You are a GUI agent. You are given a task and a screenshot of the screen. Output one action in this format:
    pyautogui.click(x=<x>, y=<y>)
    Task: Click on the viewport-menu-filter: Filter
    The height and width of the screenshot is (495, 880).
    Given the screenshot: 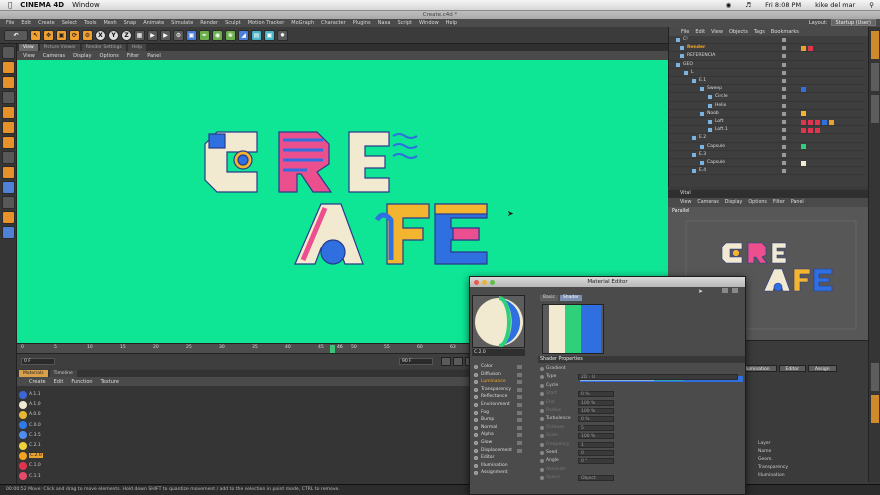 What is the action you would take?
    pyautogui.click(x=133, y=56)
    